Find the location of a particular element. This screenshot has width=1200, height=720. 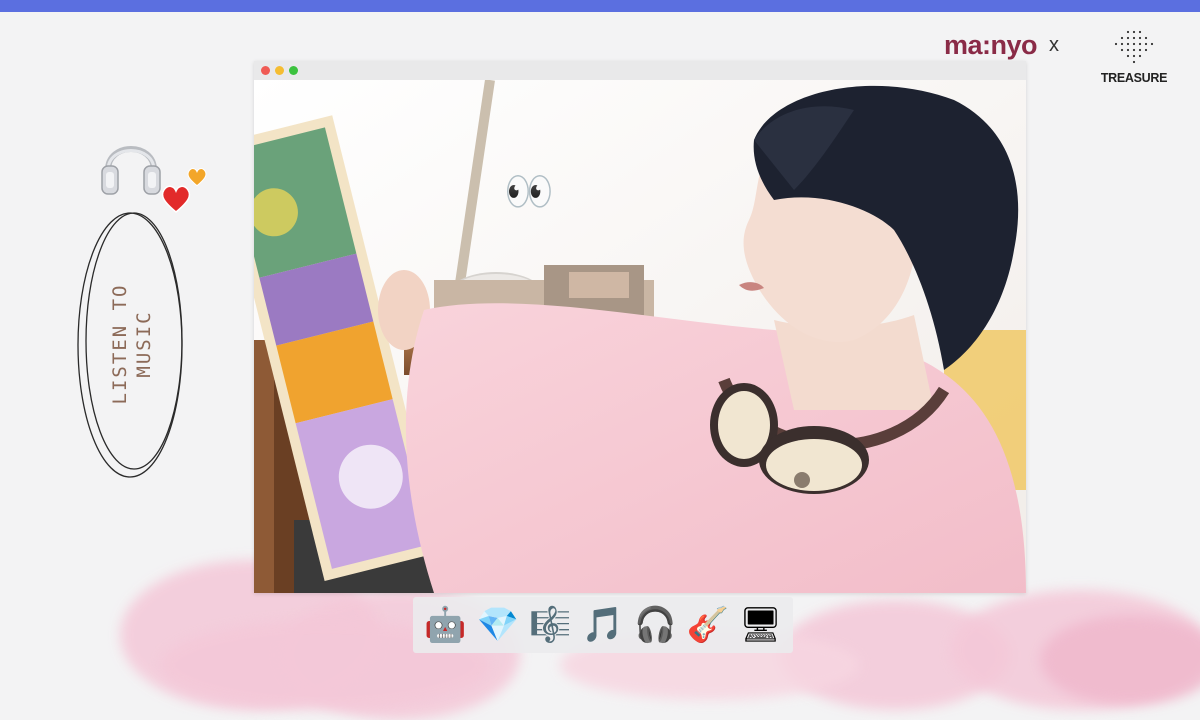

desktop-computer-icon: 🖥 is located at coordinates (761, 625).